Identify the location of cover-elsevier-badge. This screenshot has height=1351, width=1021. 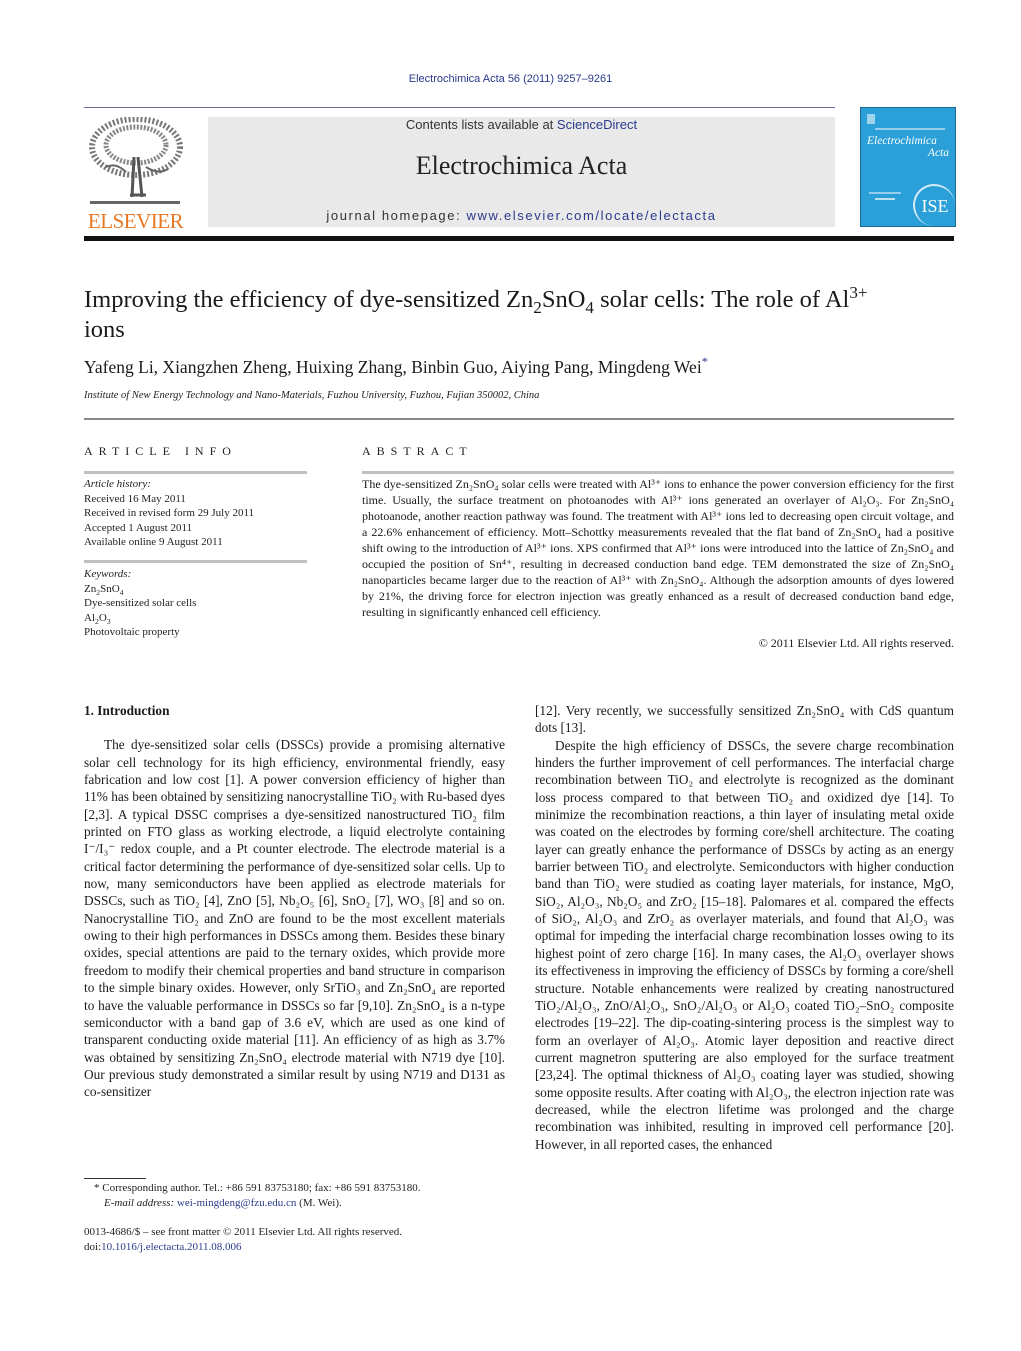
(871, 119).